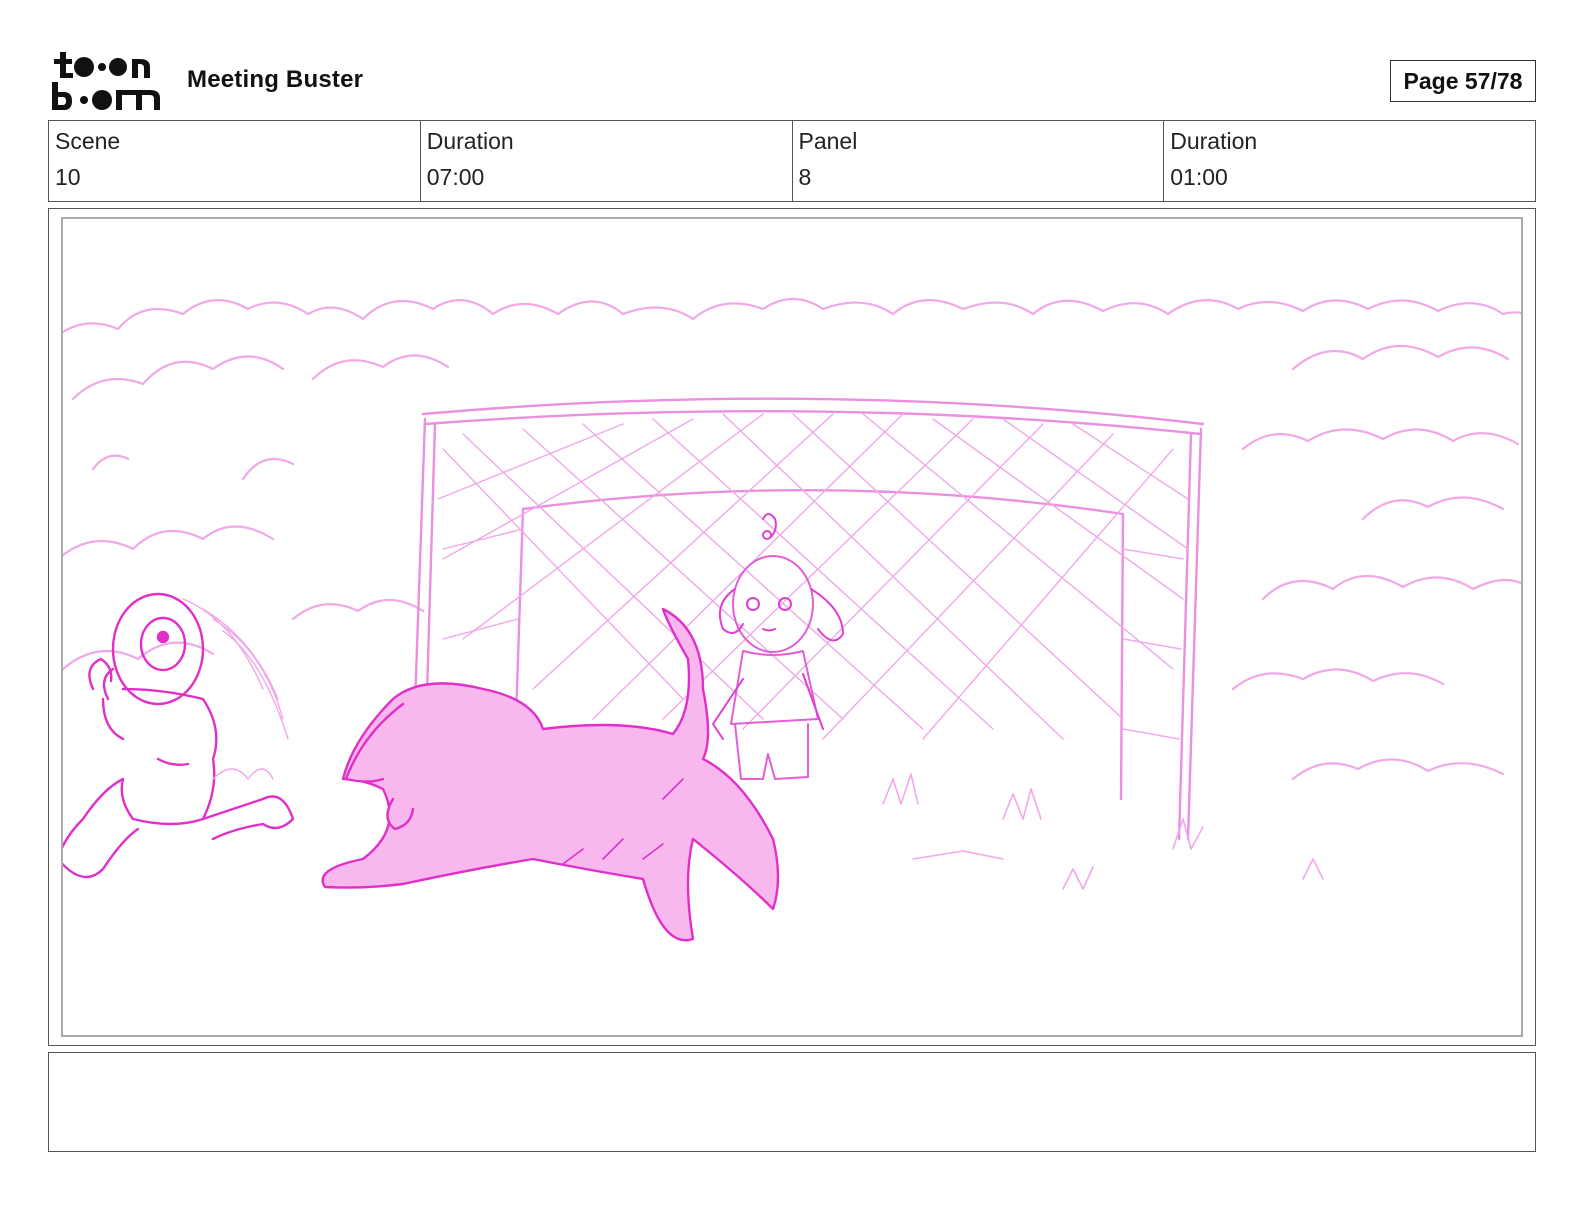 This screenshot has height=1224, width=1584. Describe the element at coordinates (108, 81) in the screenshot. I see `toon-boom-logo` at that location.